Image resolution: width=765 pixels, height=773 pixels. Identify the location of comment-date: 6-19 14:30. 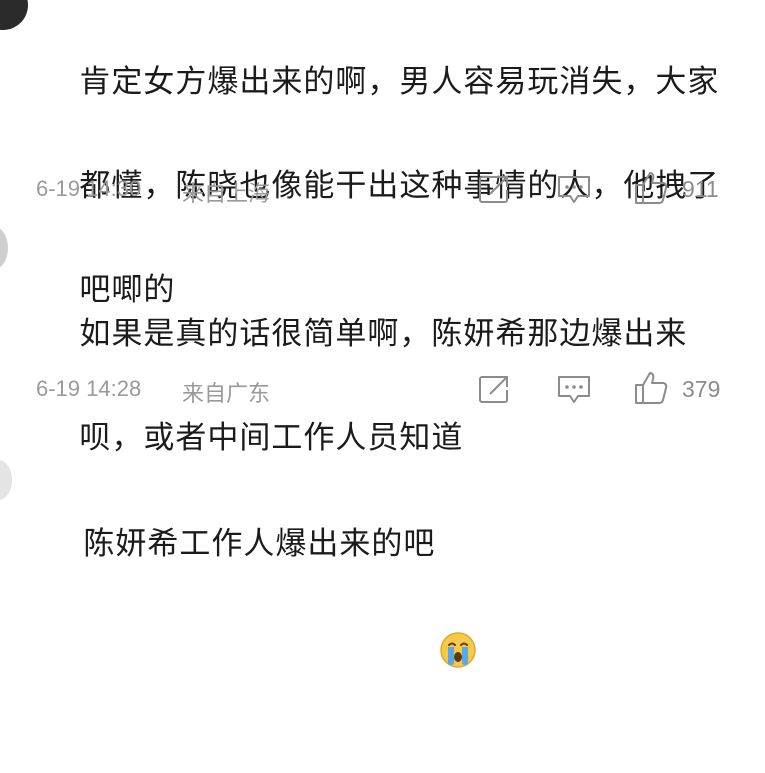
(89, 188).